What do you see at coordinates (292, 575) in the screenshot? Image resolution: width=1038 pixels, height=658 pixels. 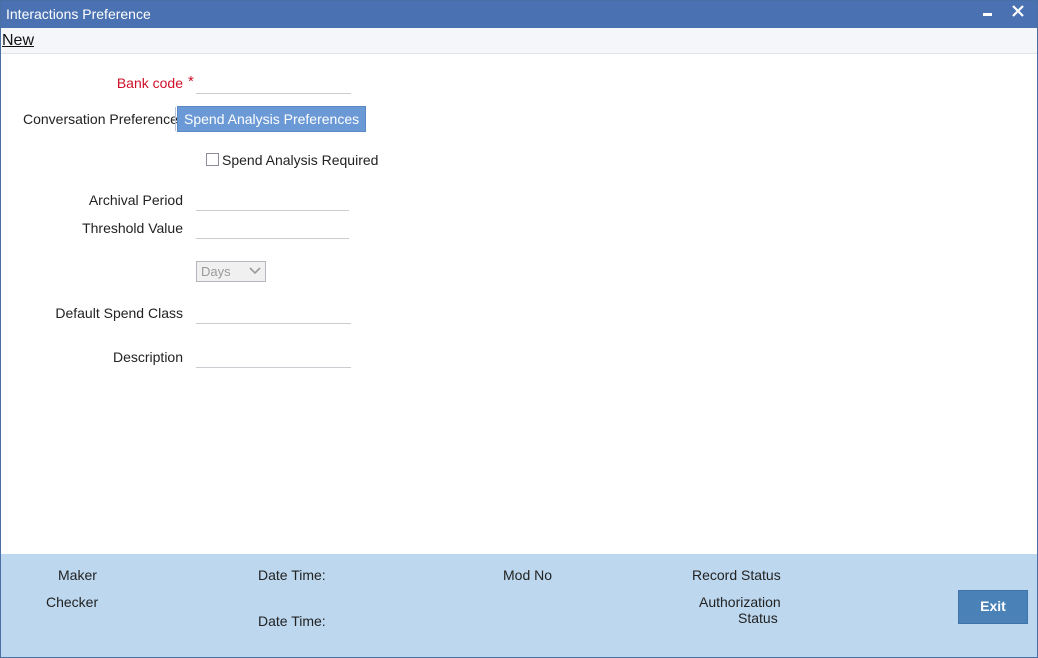 I see `maker-date-time-label: Date Time:` at bounding box center [292, 575].